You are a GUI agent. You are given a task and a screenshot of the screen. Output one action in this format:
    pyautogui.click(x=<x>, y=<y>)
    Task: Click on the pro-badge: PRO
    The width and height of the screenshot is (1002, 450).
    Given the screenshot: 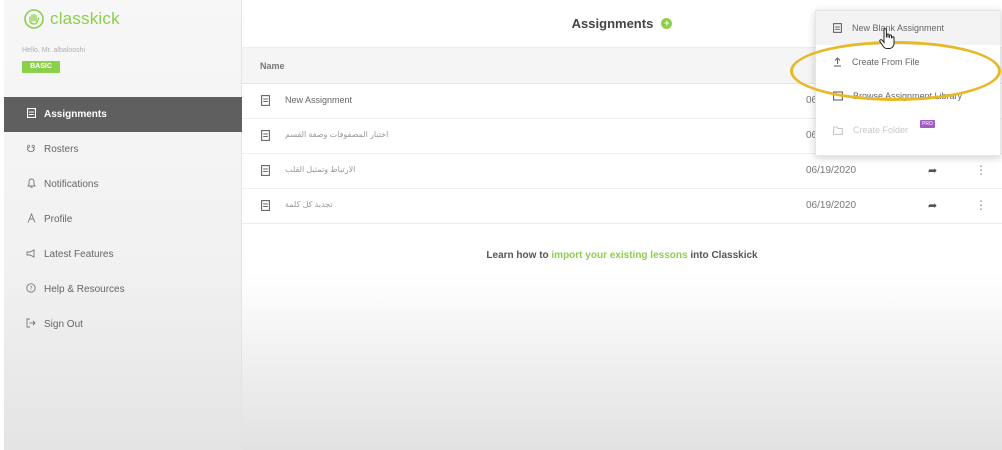 What is the action you would take?
    pyautogui.click(x=927, y=124)
    